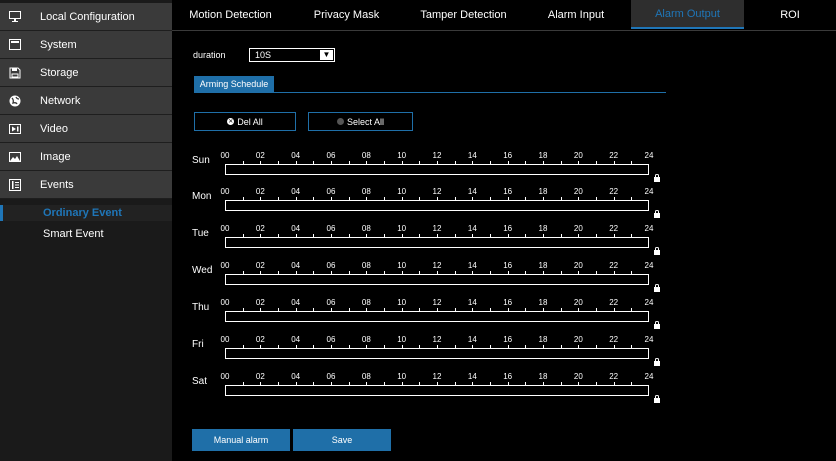  Describe the element at coordinates (15, 157) in the screenshot. I see `image-icon` at that location.